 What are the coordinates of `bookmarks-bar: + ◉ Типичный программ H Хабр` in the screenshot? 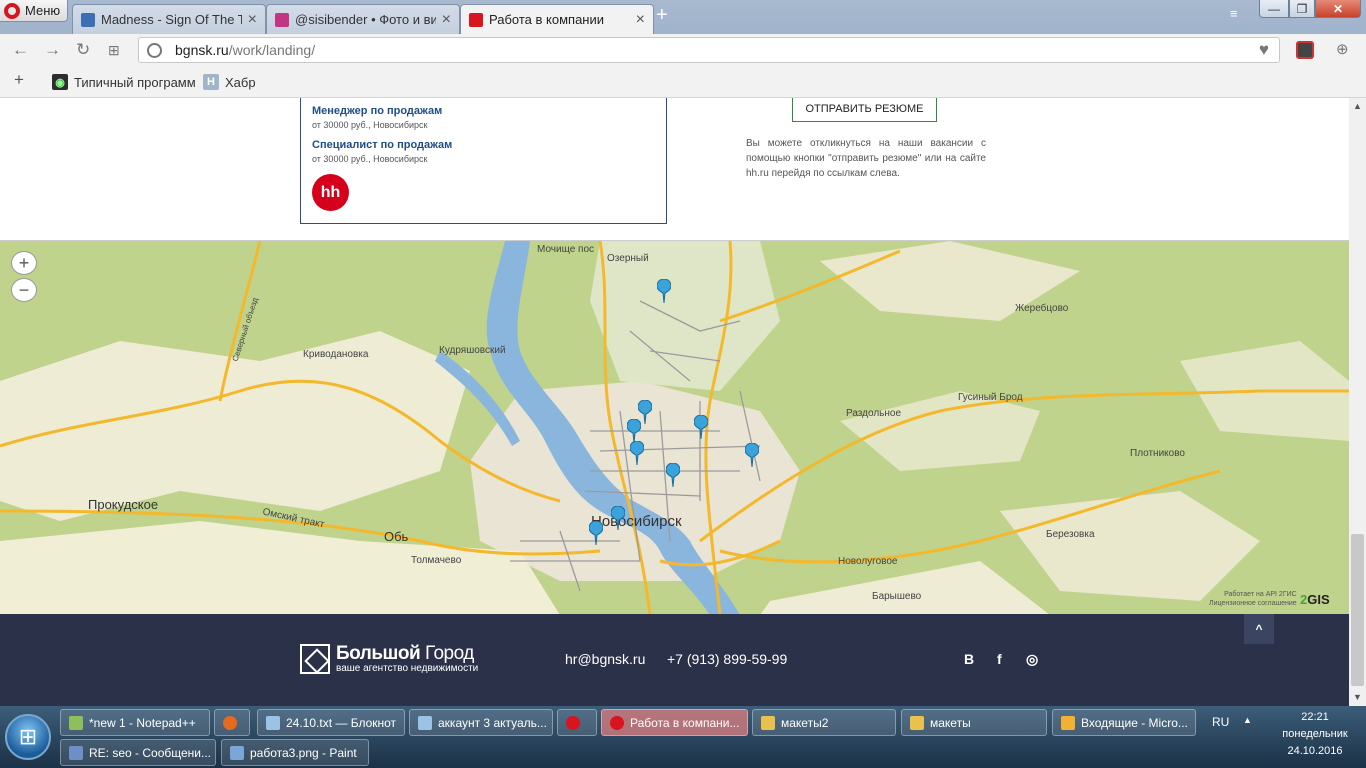 It's located at (683, 82).